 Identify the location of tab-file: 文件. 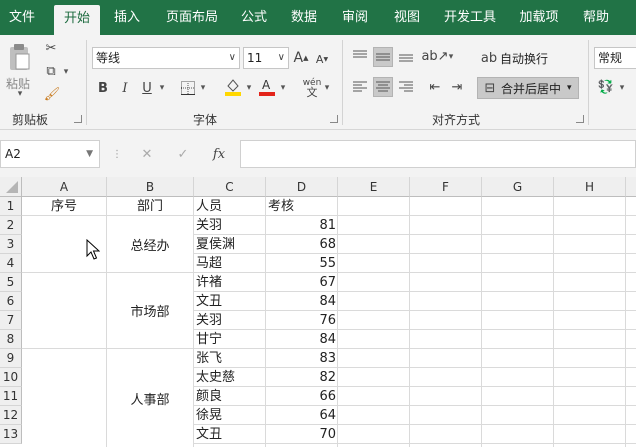
(22, 17).